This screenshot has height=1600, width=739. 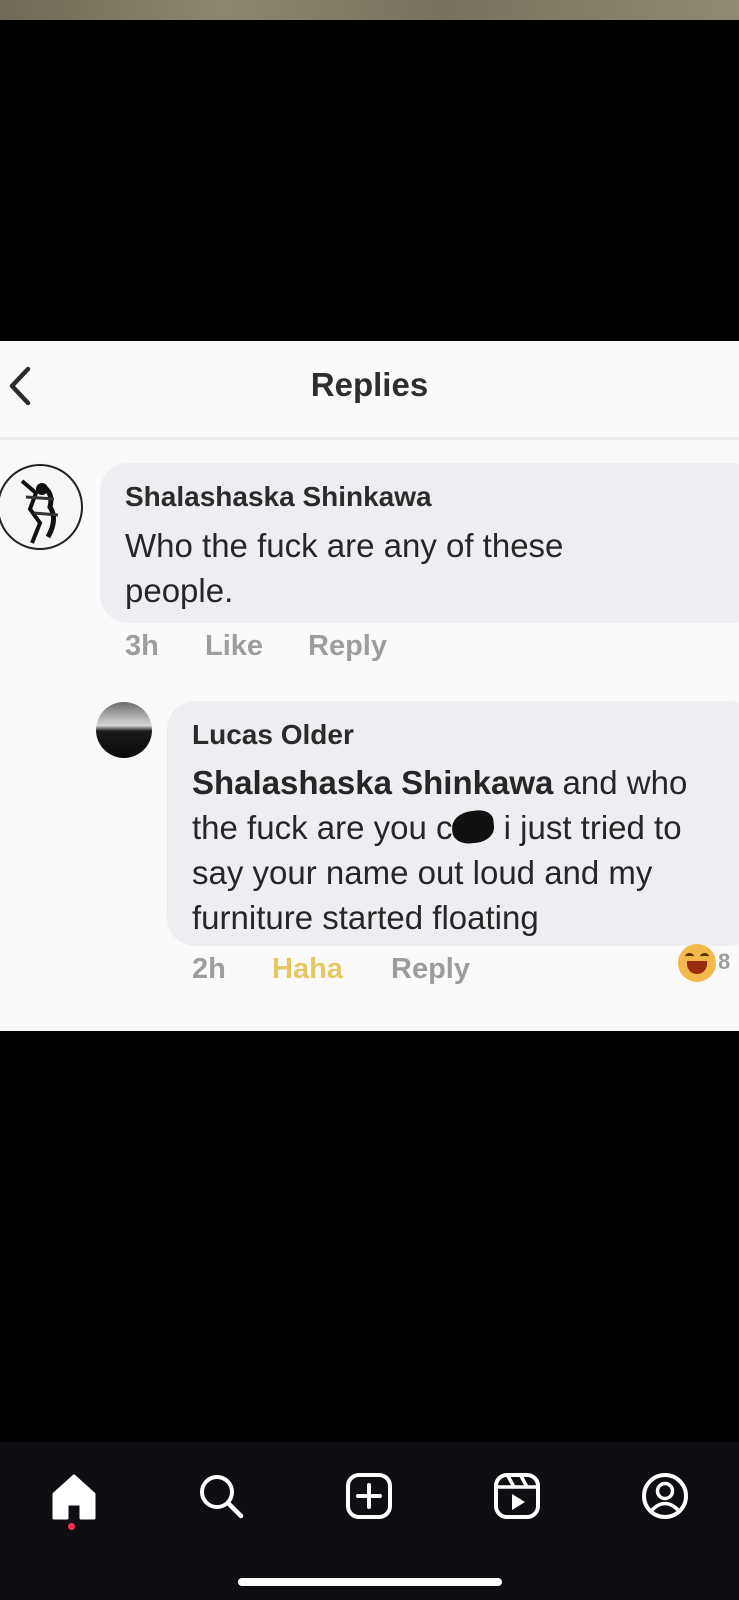 What do you see at coordinates (517, 1496) in the screenshot?
I see `reels-icon` at bounding box center [517, 1496].